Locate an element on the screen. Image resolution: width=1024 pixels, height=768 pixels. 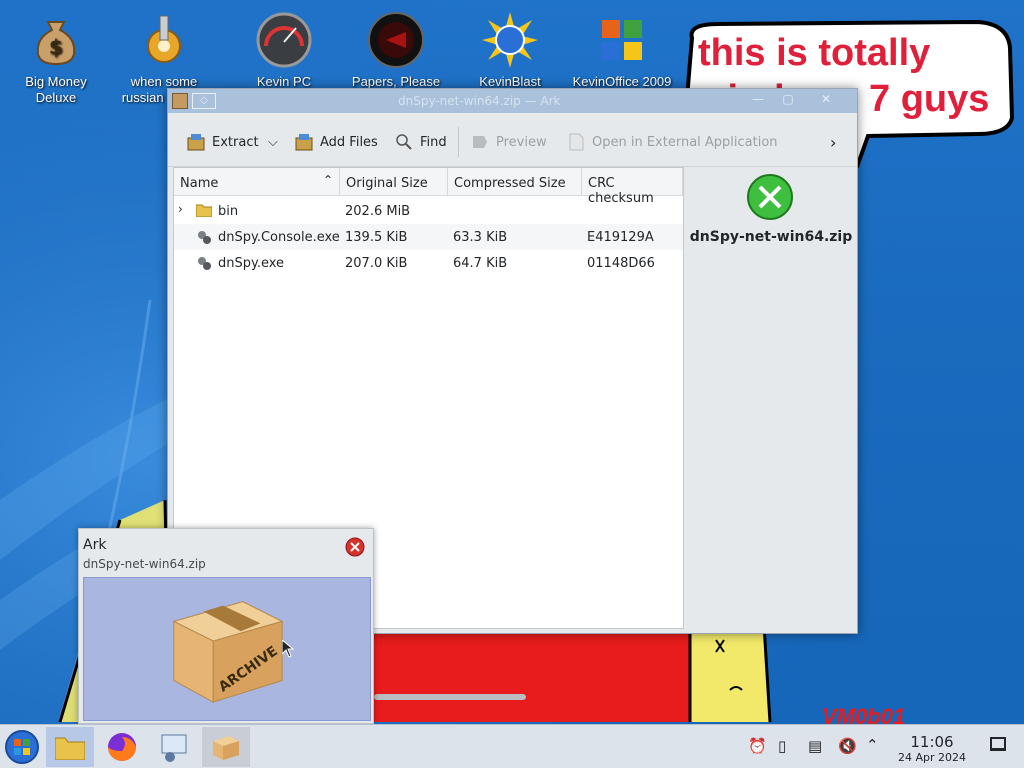
open-external-label: Open in External Application is located at coordinates (685, 142).